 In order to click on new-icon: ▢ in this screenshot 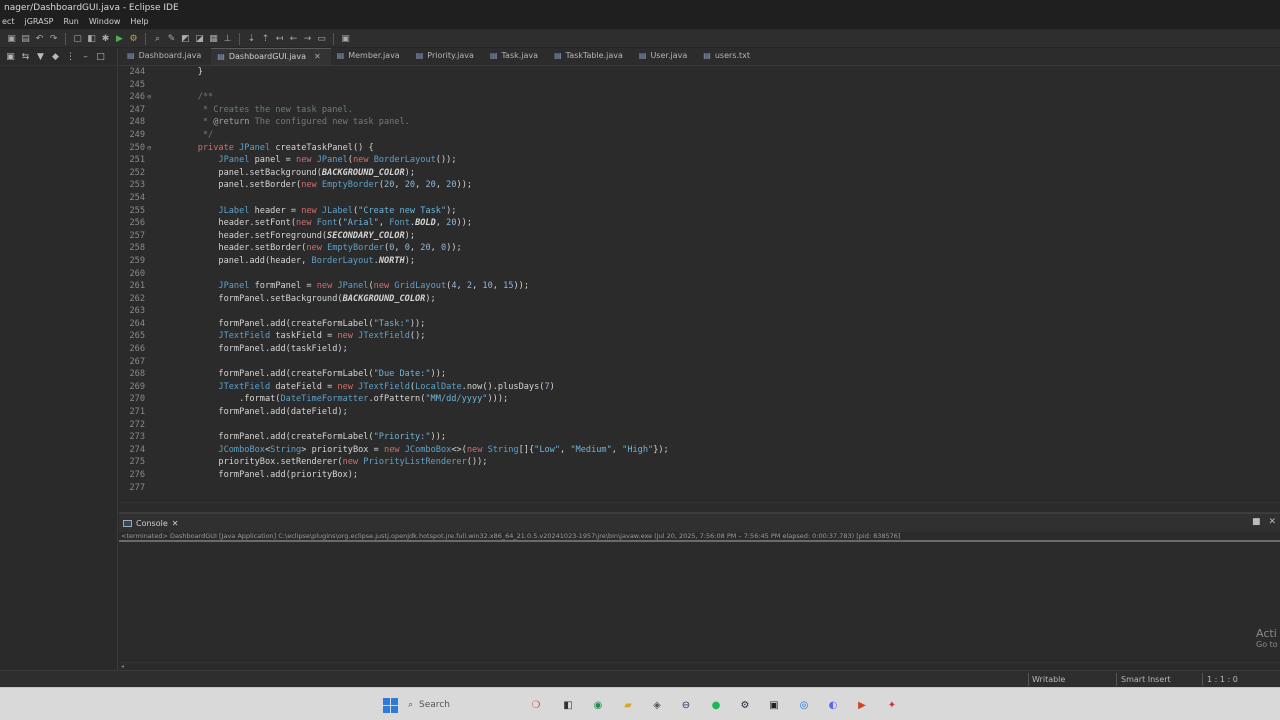, I will do `click(77, 38)`.